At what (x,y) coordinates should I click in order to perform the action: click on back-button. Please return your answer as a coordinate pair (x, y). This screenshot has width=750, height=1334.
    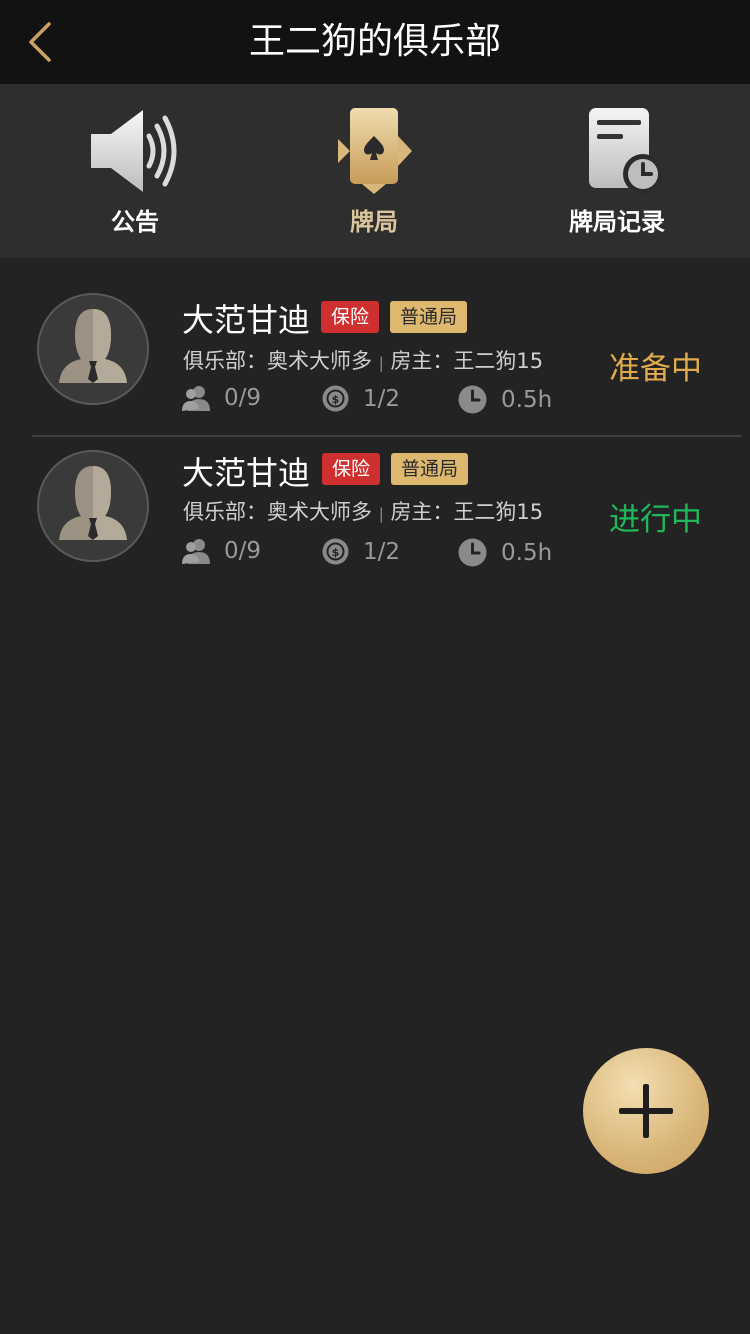
    Looking at the image, I should click on (40, 42).